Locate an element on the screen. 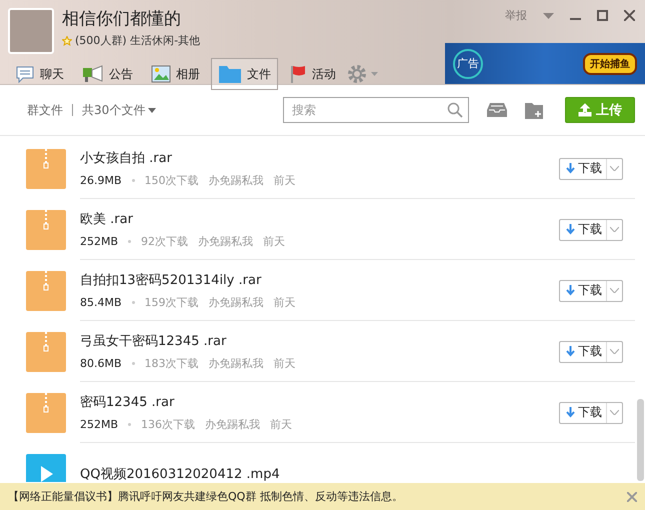 The width and height of the screenshot is (645, 510). file-size: 85.4MB is located at coordinates (101, 302).